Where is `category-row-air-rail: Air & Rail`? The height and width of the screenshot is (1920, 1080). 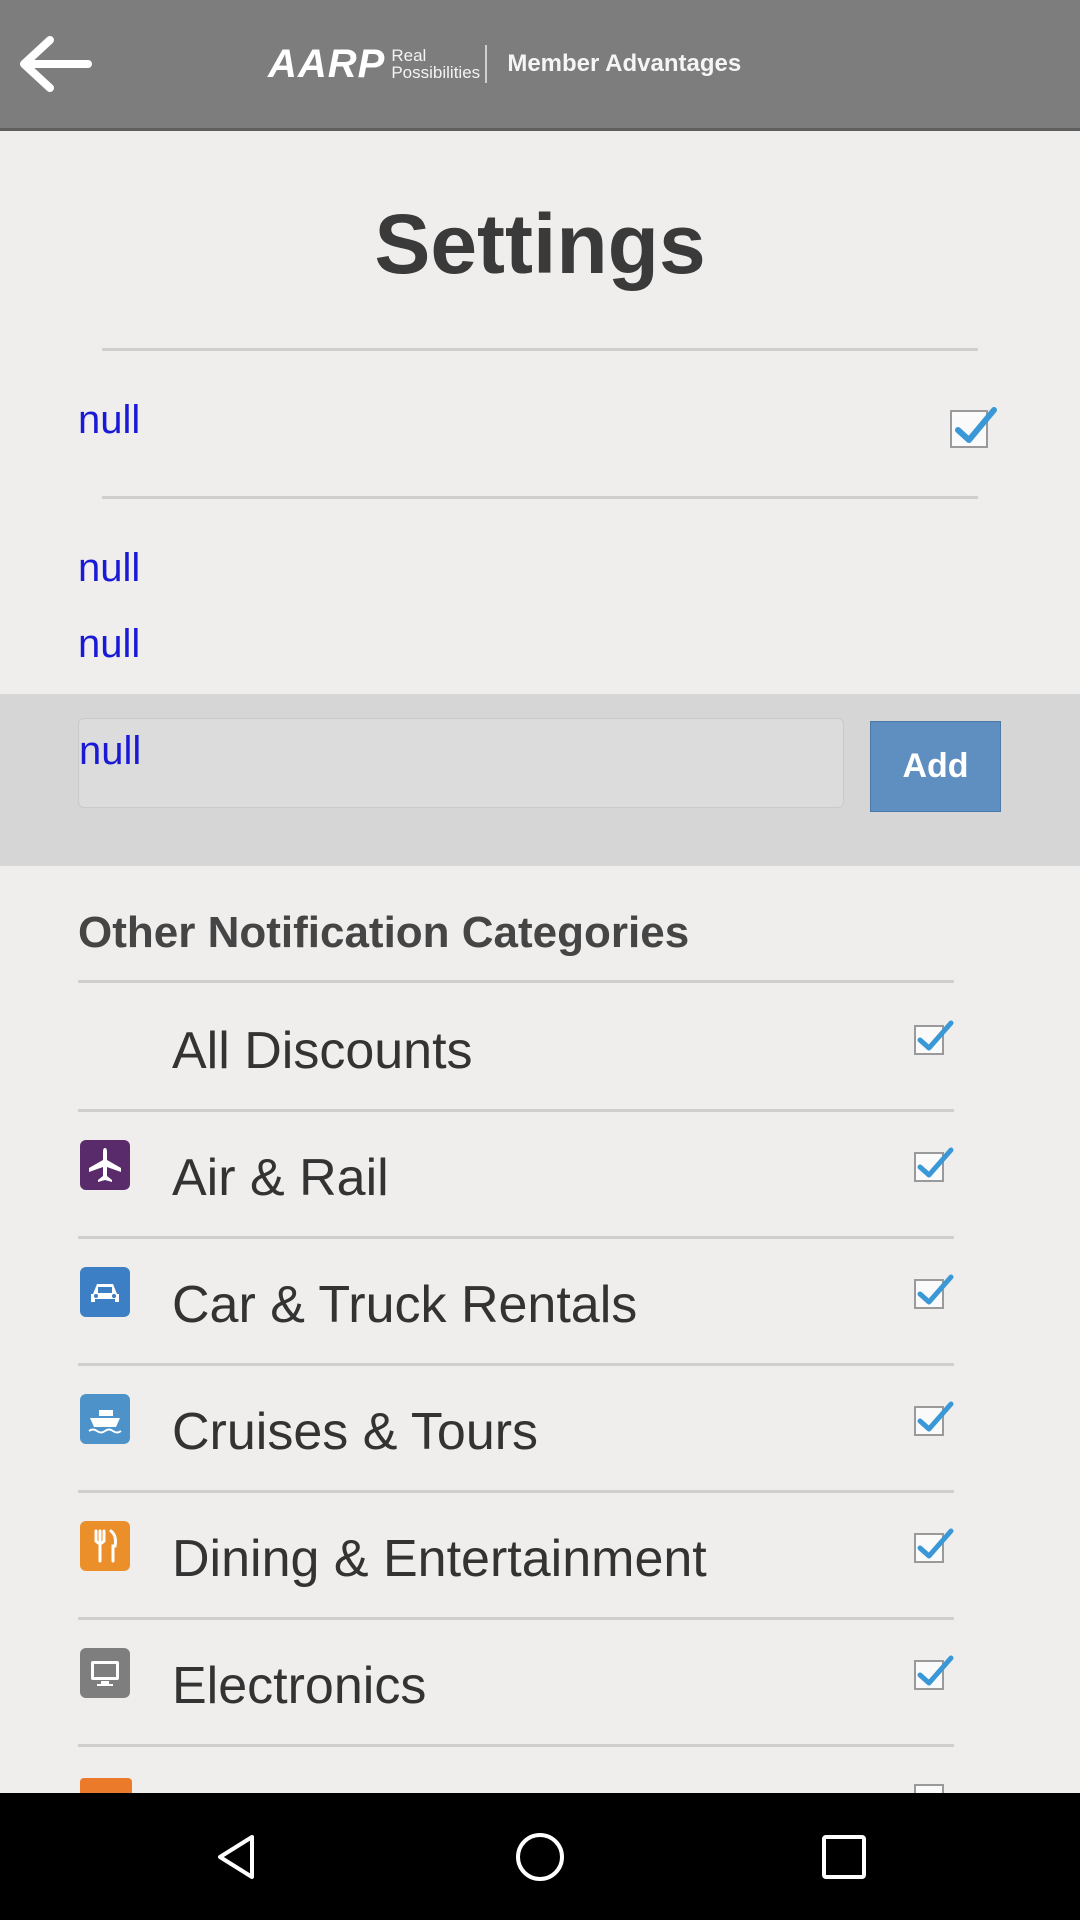
category-row-air-rail: Air & Rail is located at coordinates (516, 1175).